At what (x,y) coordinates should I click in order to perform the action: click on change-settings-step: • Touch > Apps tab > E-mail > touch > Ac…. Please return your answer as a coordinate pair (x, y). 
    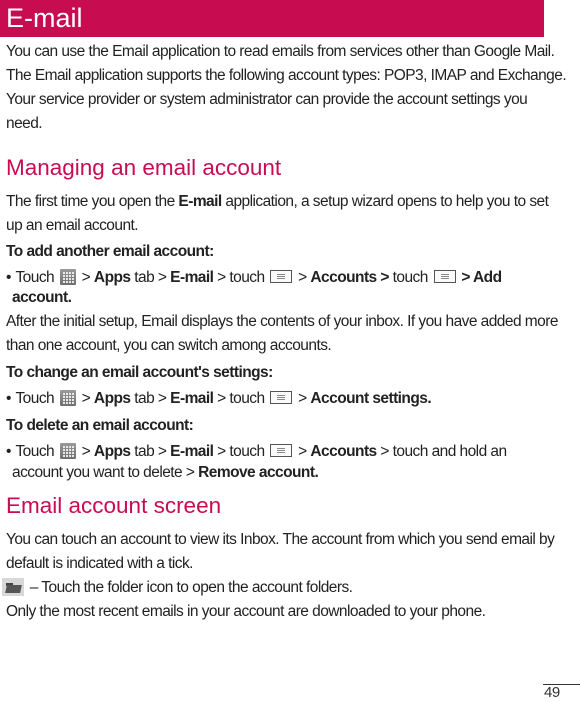
    Looking at the image, I should click on (286, 399).